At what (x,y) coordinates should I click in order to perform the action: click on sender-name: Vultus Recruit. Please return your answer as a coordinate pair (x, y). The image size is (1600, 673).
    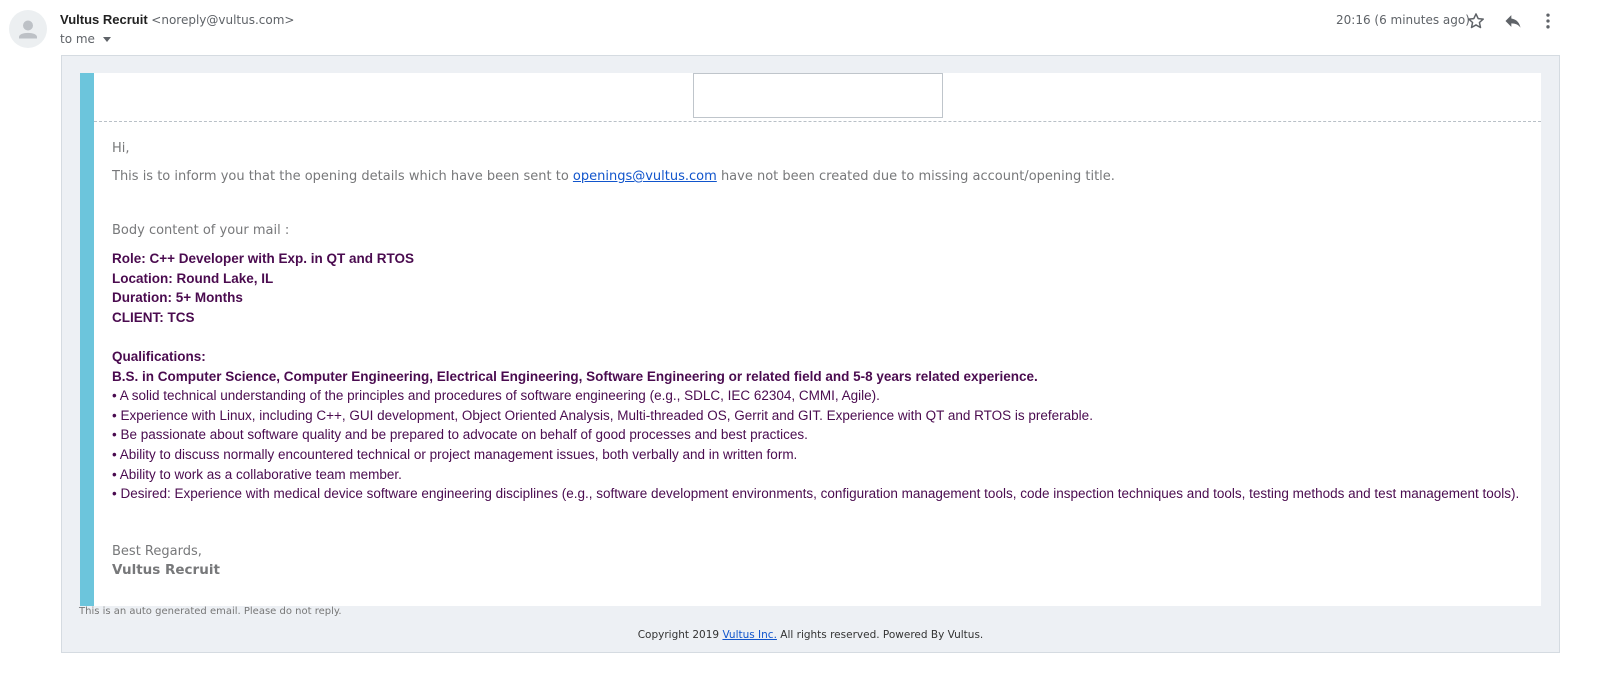
    Looking at the image, I should click on (104, 19).